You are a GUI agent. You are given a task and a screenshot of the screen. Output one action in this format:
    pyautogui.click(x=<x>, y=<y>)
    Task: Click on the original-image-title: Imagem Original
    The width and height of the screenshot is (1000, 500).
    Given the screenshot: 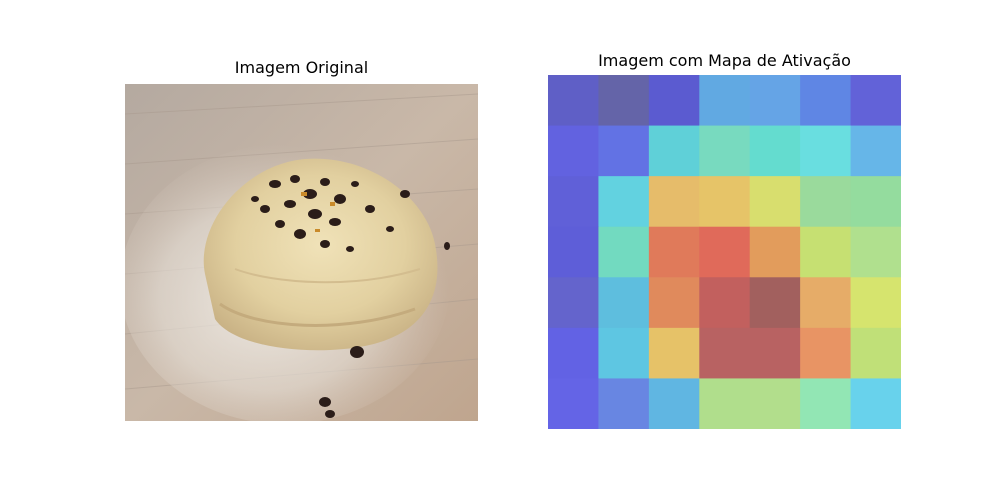 What is the action you would take?
    pyautogui.click(x=301, y=67)
    